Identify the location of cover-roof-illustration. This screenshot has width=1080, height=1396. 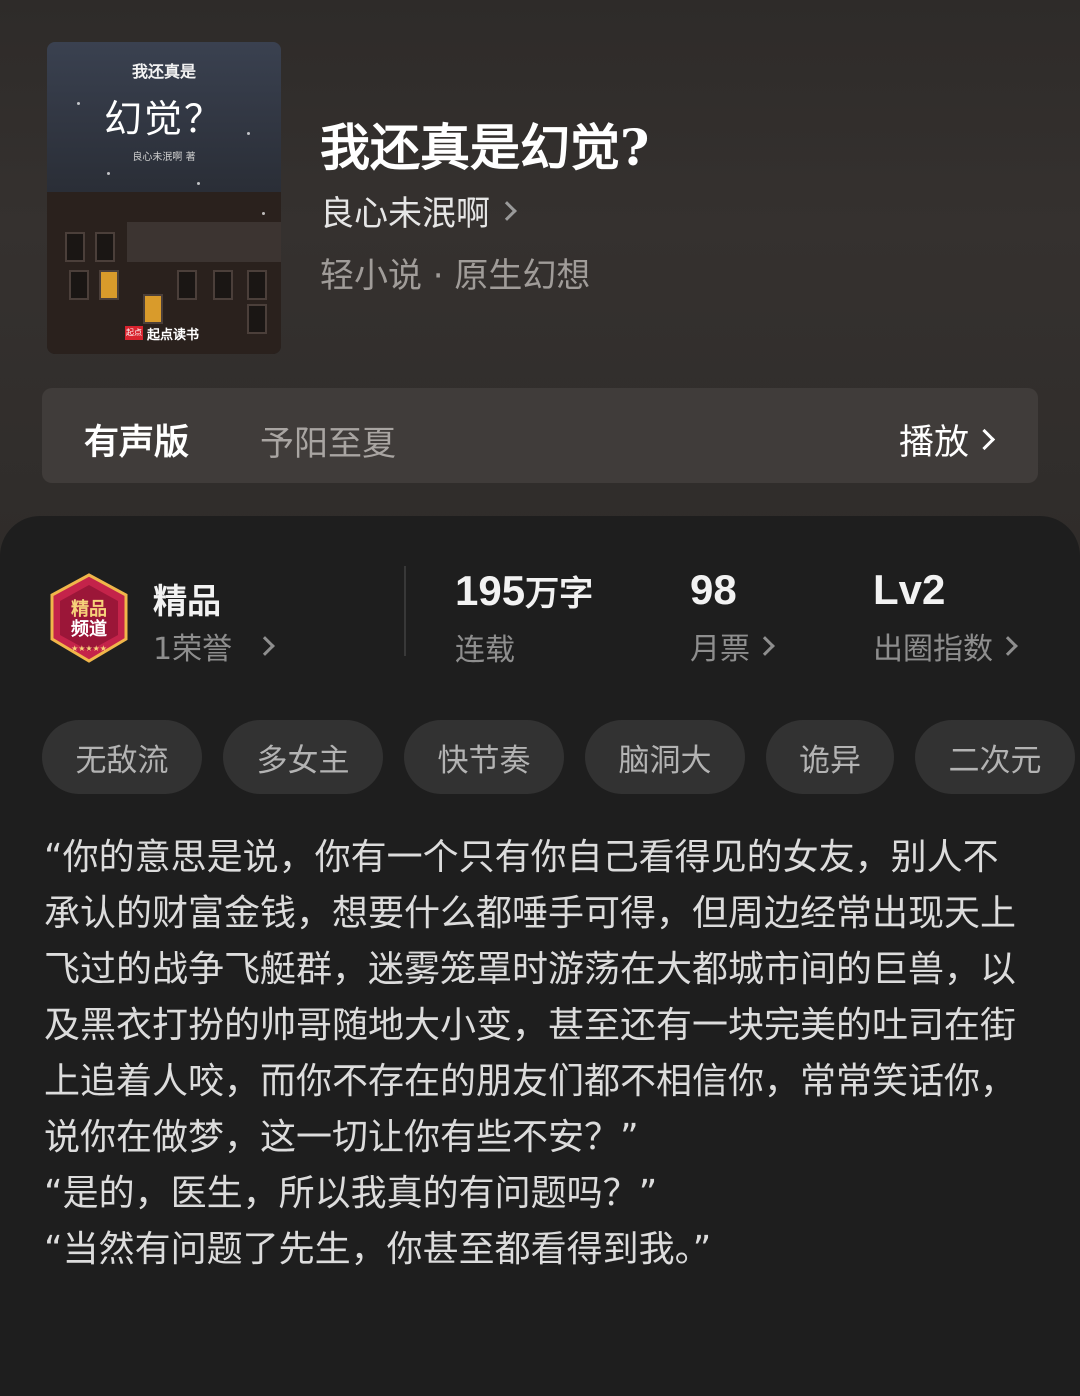
(204, 242).